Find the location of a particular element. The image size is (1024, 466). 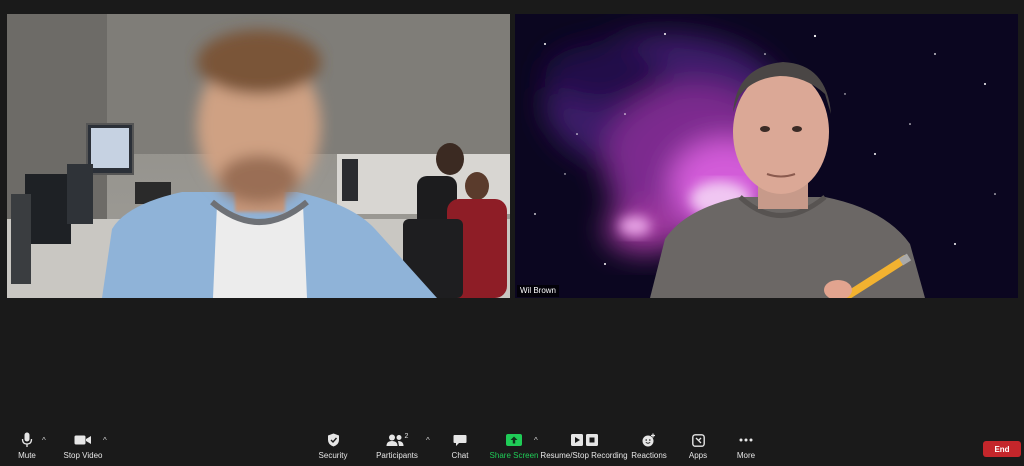

participants-button: 2 Participants is located at coordinates (397, 446).